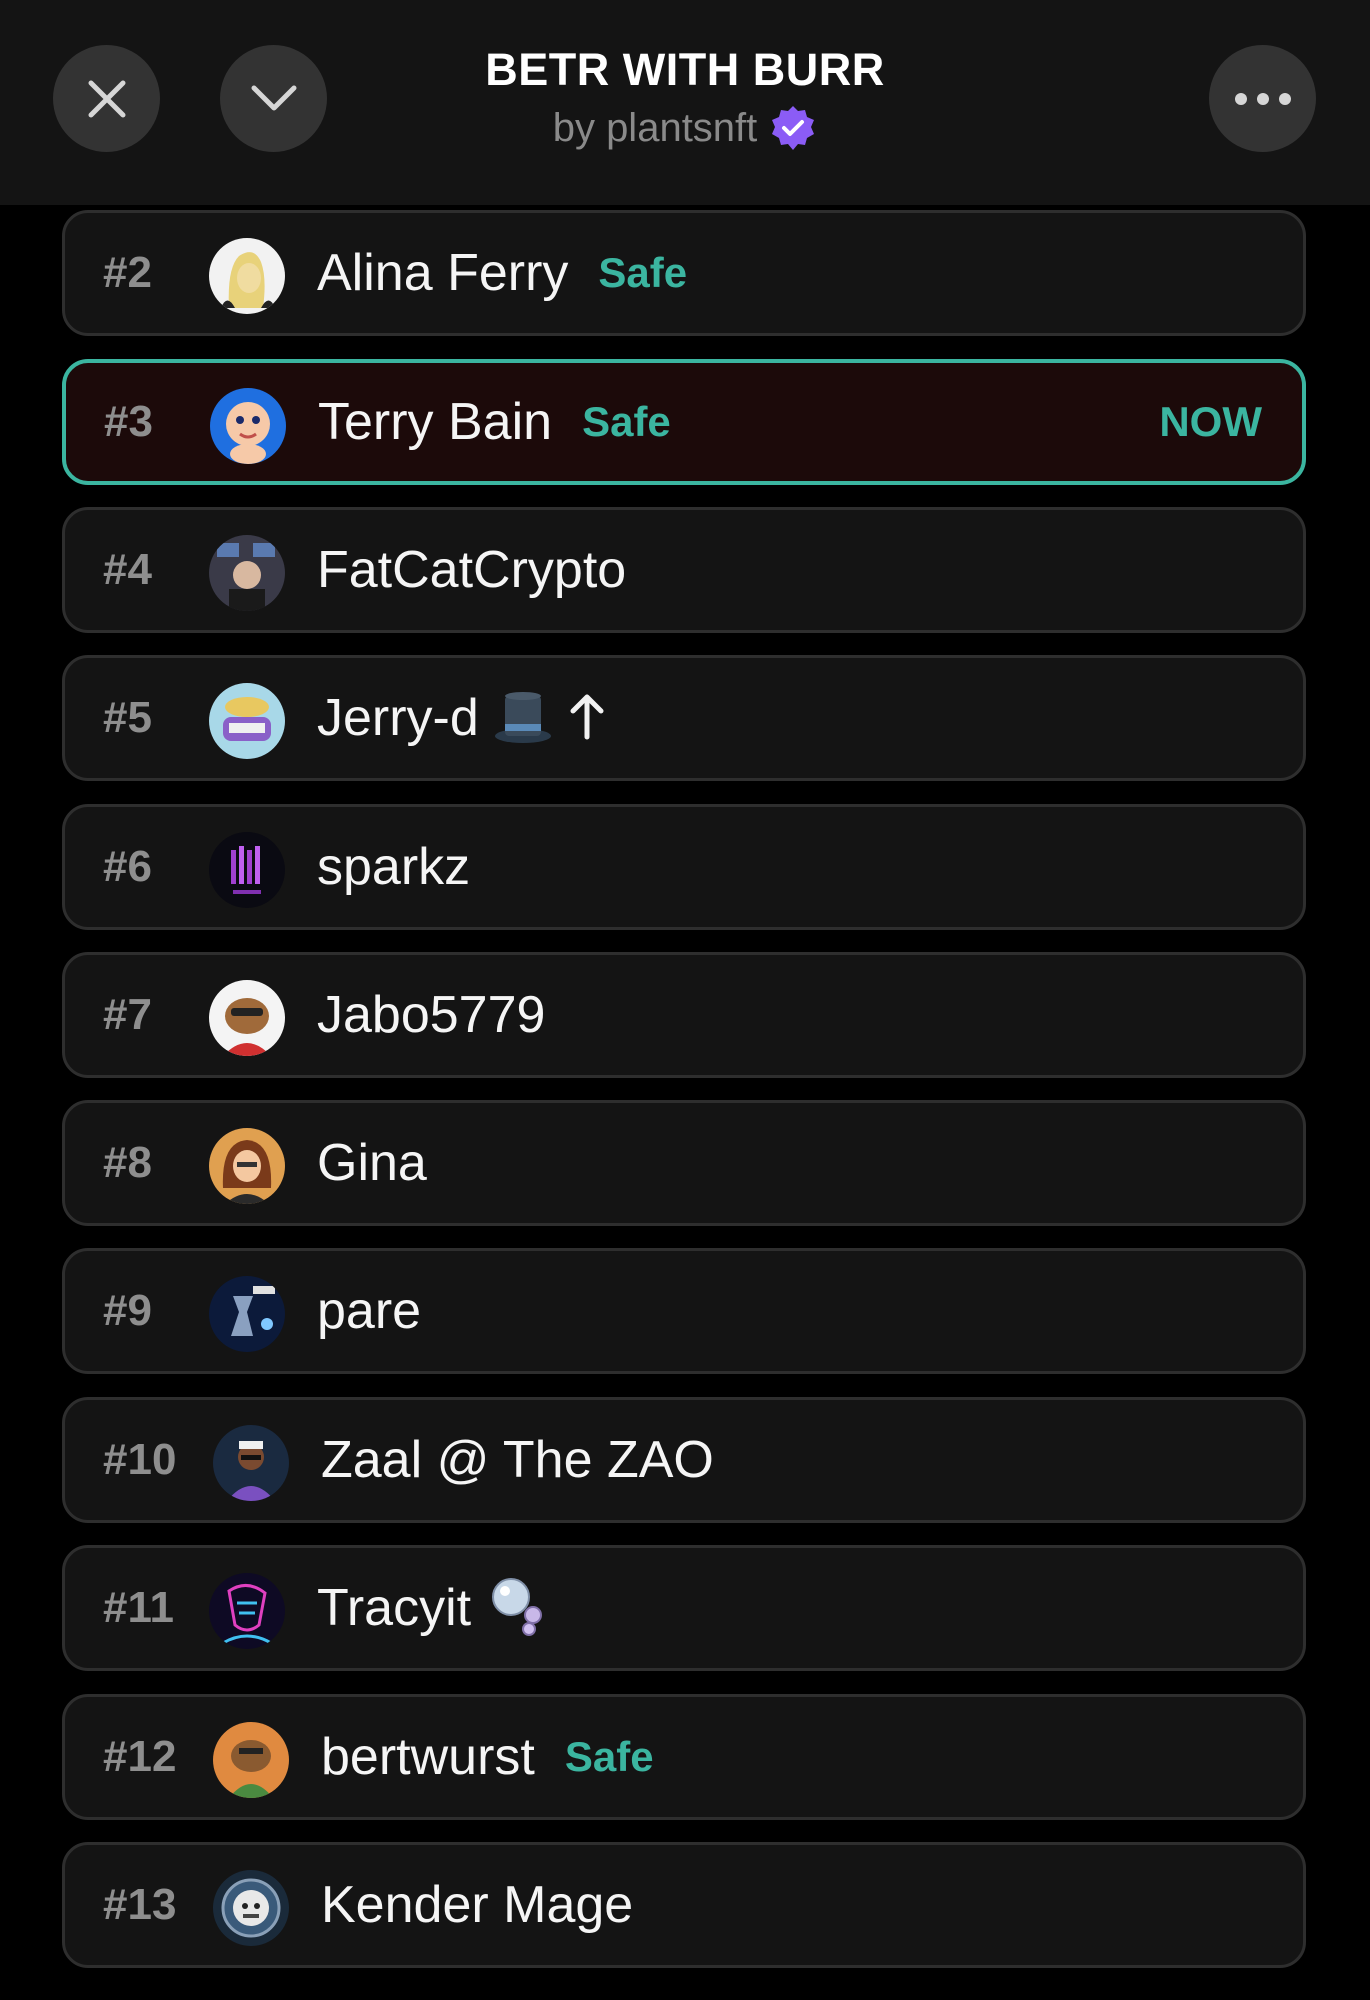 This screenshot has width=1370, height=2000. What do you see at coordinates (684, 1757) in the screenshot?
I see `list-item: #12 bertwurst Safe` at bounding box center [684, 1757].